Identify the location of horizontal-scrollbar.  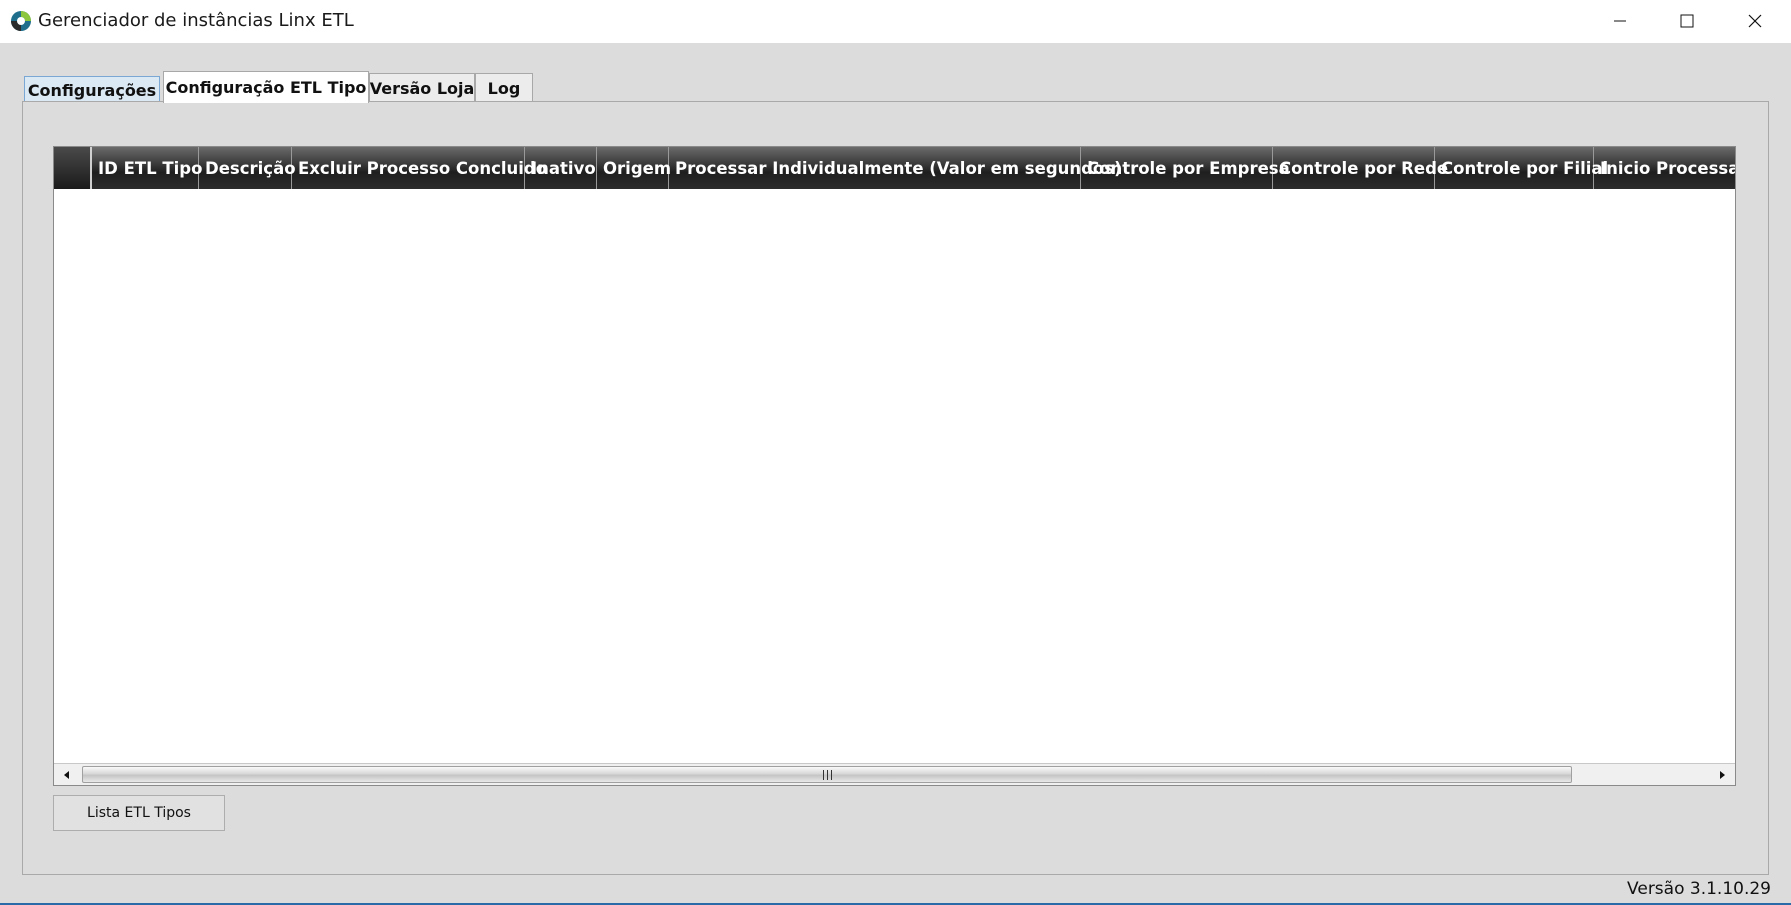
(894, 774).